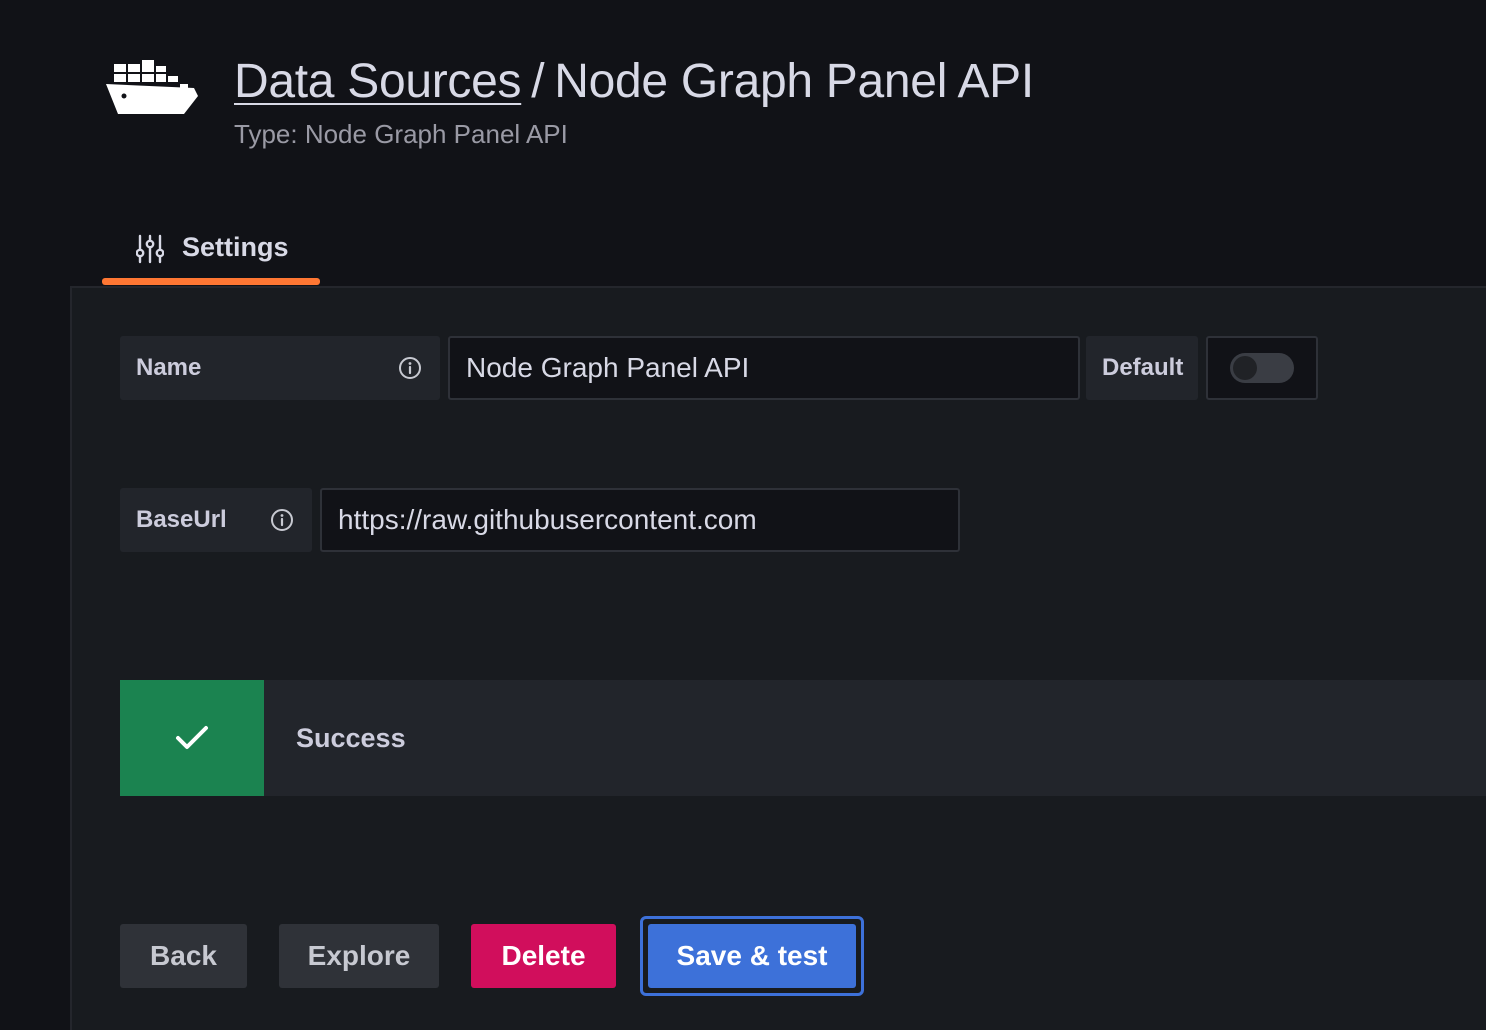  I want to click on explore-button: Explore, so click(359, 956).